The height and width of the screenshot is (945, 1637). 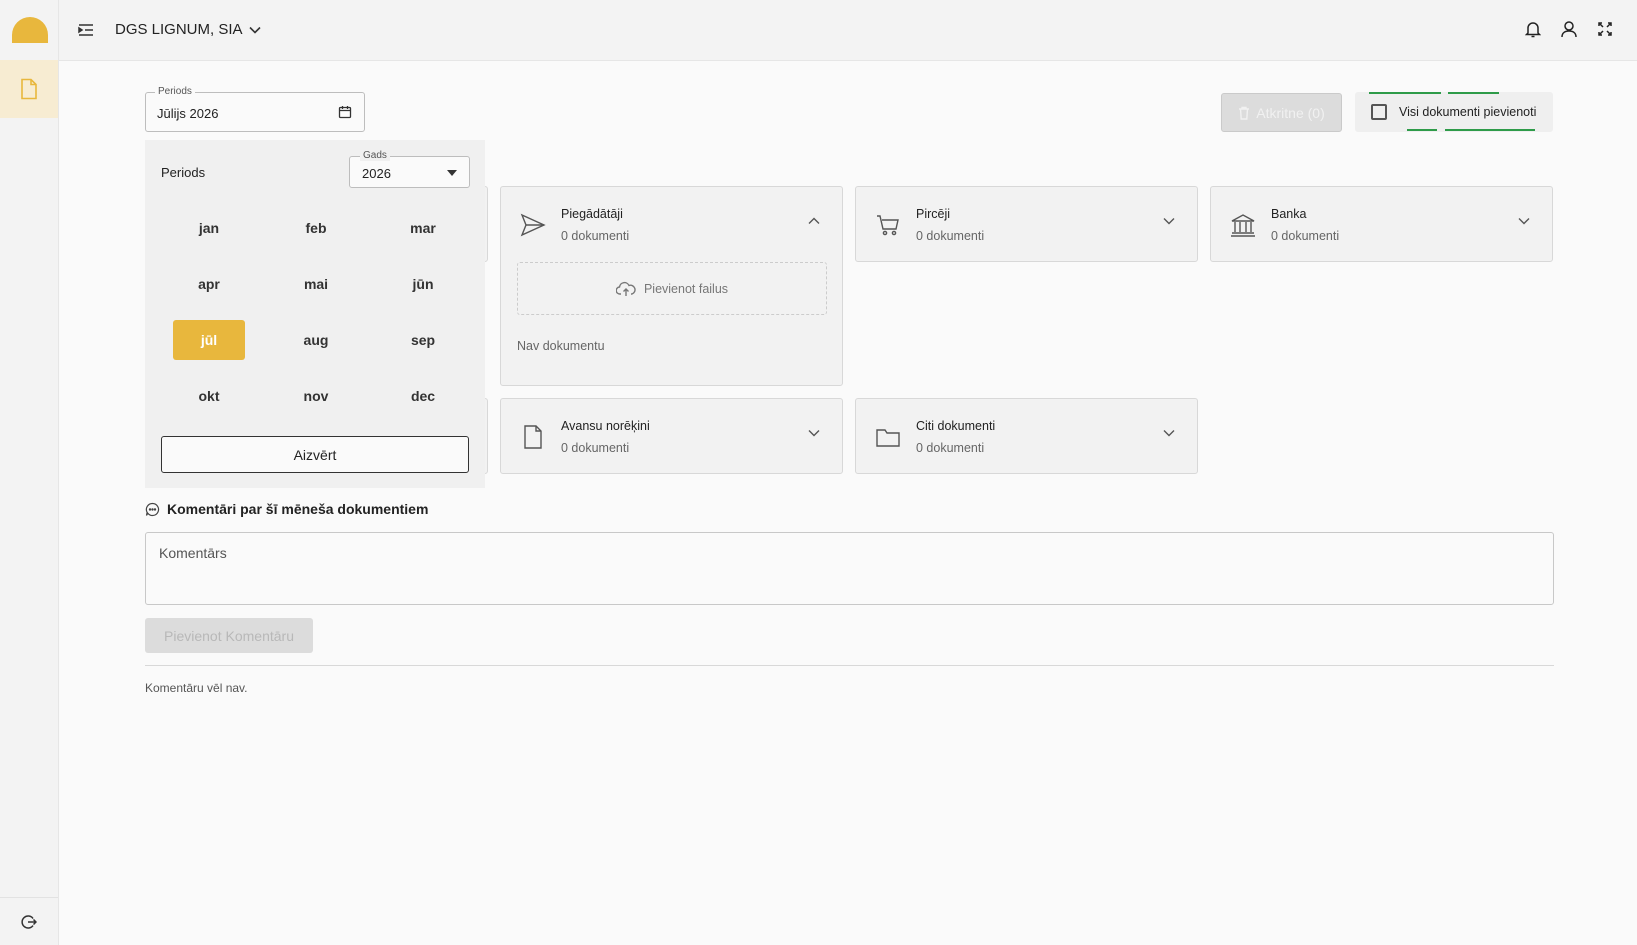 What do you see at coordinates (888, 438) in the screenshot?
I see `folder-icon` at bounding box center [888, 438].